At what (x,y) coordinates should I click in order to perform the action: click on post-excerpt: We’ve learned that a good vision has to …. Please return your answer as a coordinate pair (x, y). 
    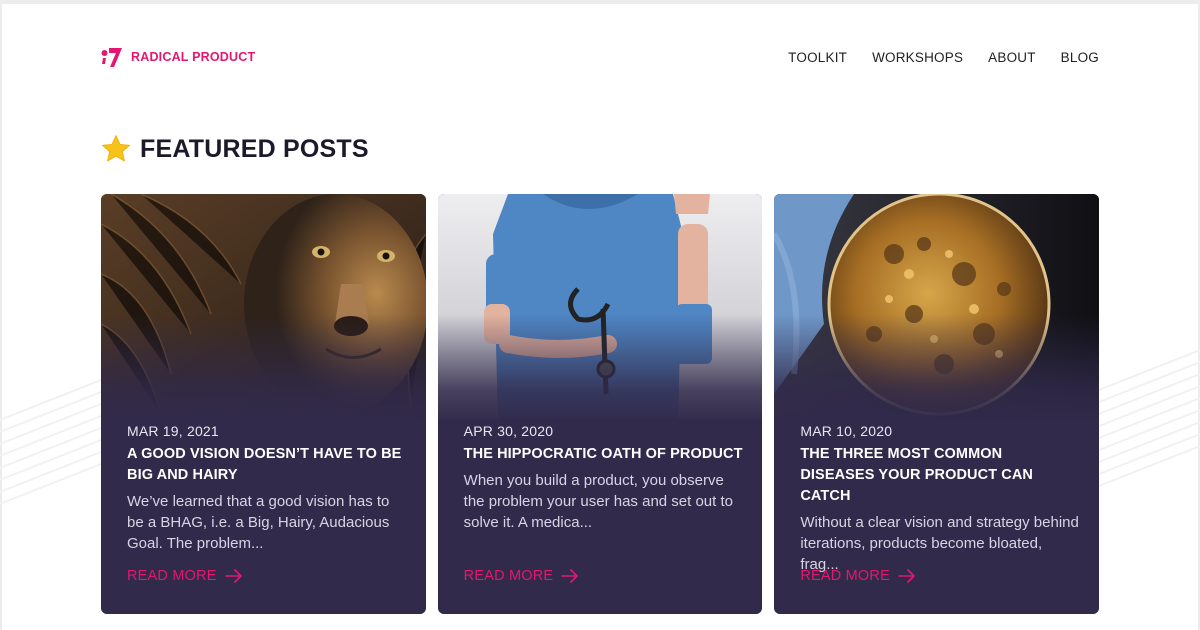
    Looking at the image, I should click on (258, 522).